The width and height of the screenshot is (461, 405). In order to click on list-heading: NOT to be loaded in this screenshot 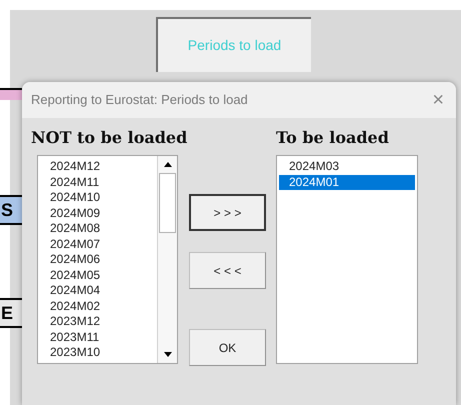, I will do `click(109, 138)`.